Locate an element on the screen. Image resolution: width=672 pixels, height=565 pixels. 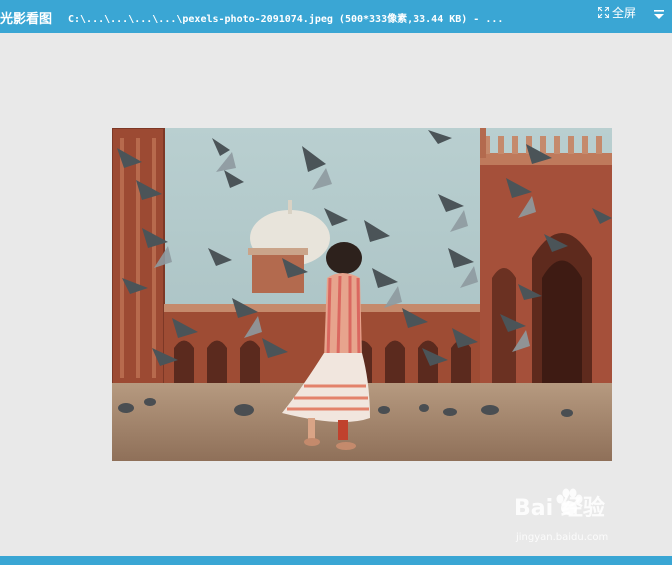
app-name: 光影看图 is located at coordinates (26, 19).